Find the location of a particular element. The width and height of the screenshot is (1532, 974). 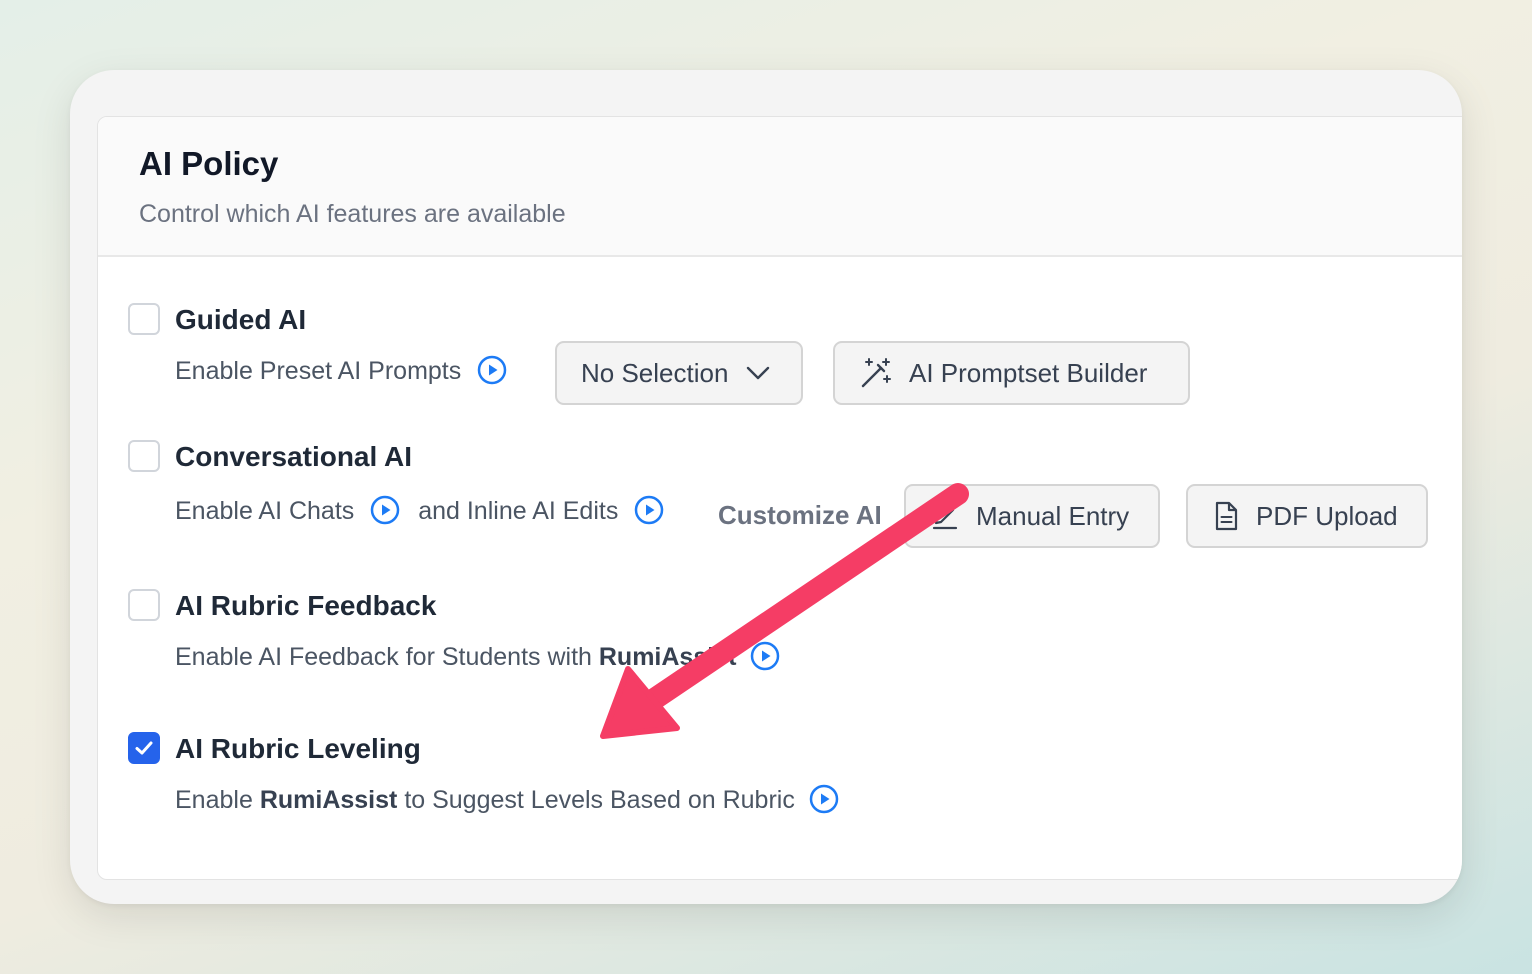

manual-entry-label: Manual Entry is located at coordinates (1053, 515).